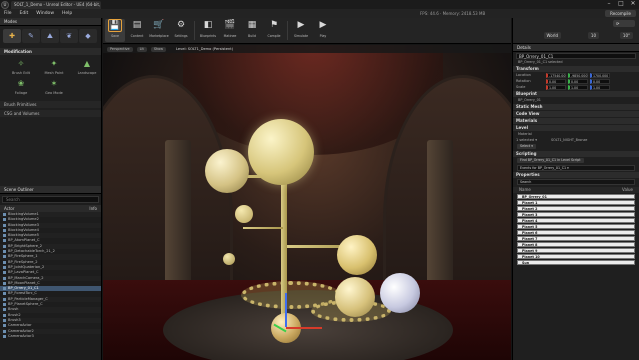  Describe the element at coordinates (576, 154) in the screenshot. I see `scripting-category: Scripting` at that location.